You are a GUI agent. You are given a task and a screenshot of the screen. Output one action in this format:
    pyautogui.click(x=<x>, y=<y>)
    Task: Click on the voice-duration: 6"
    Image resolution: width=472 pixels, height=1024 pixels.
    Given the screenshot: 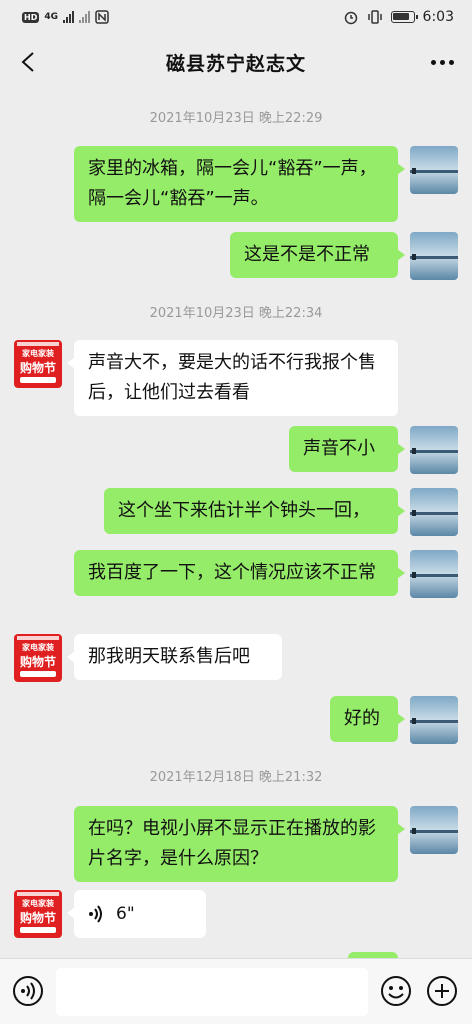 What is the action you would take?
    pyautogui.click(x=125, y=914)
    